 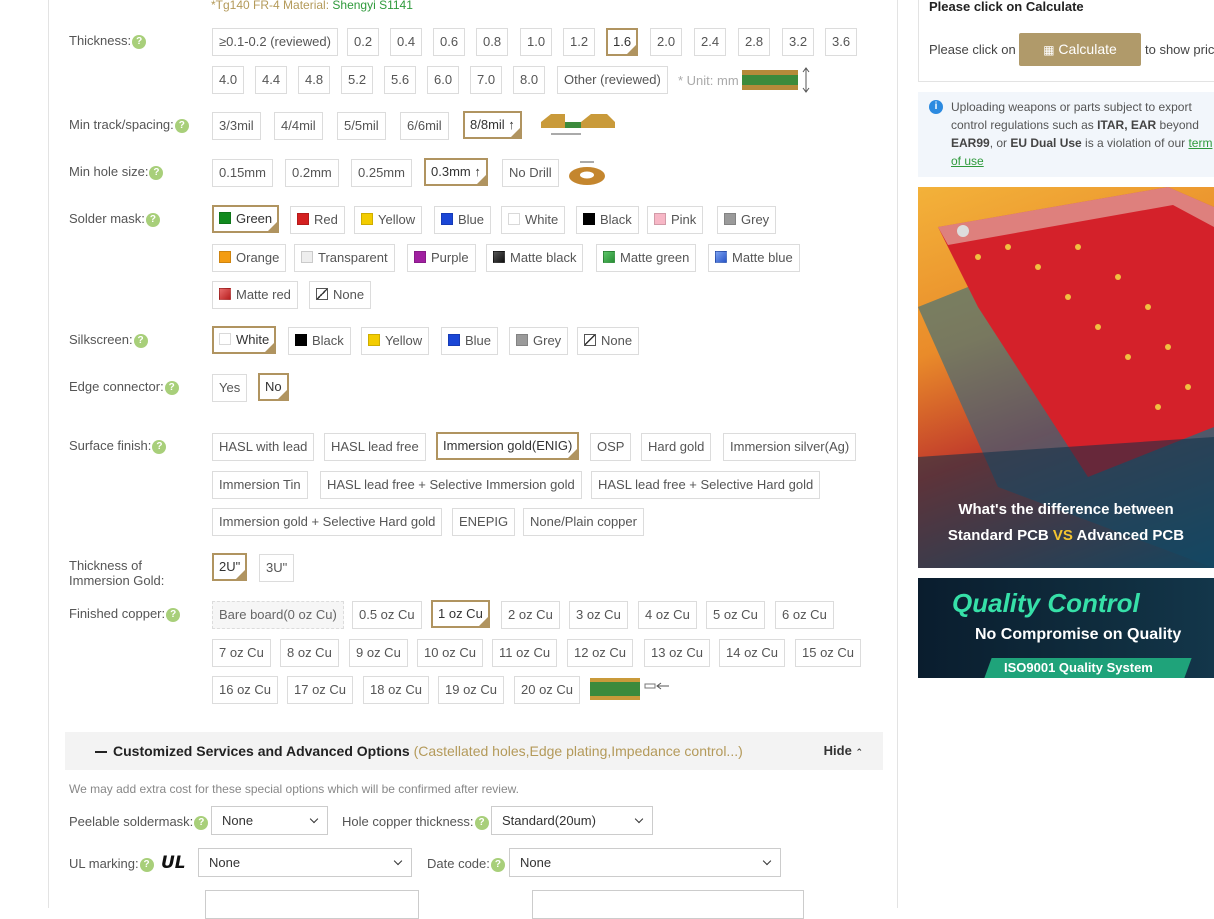 What do you see at coordinates (622, 42) in the screenshot?
I see `thickness-option-selected: 1.6` at bounding box center [622, 42].